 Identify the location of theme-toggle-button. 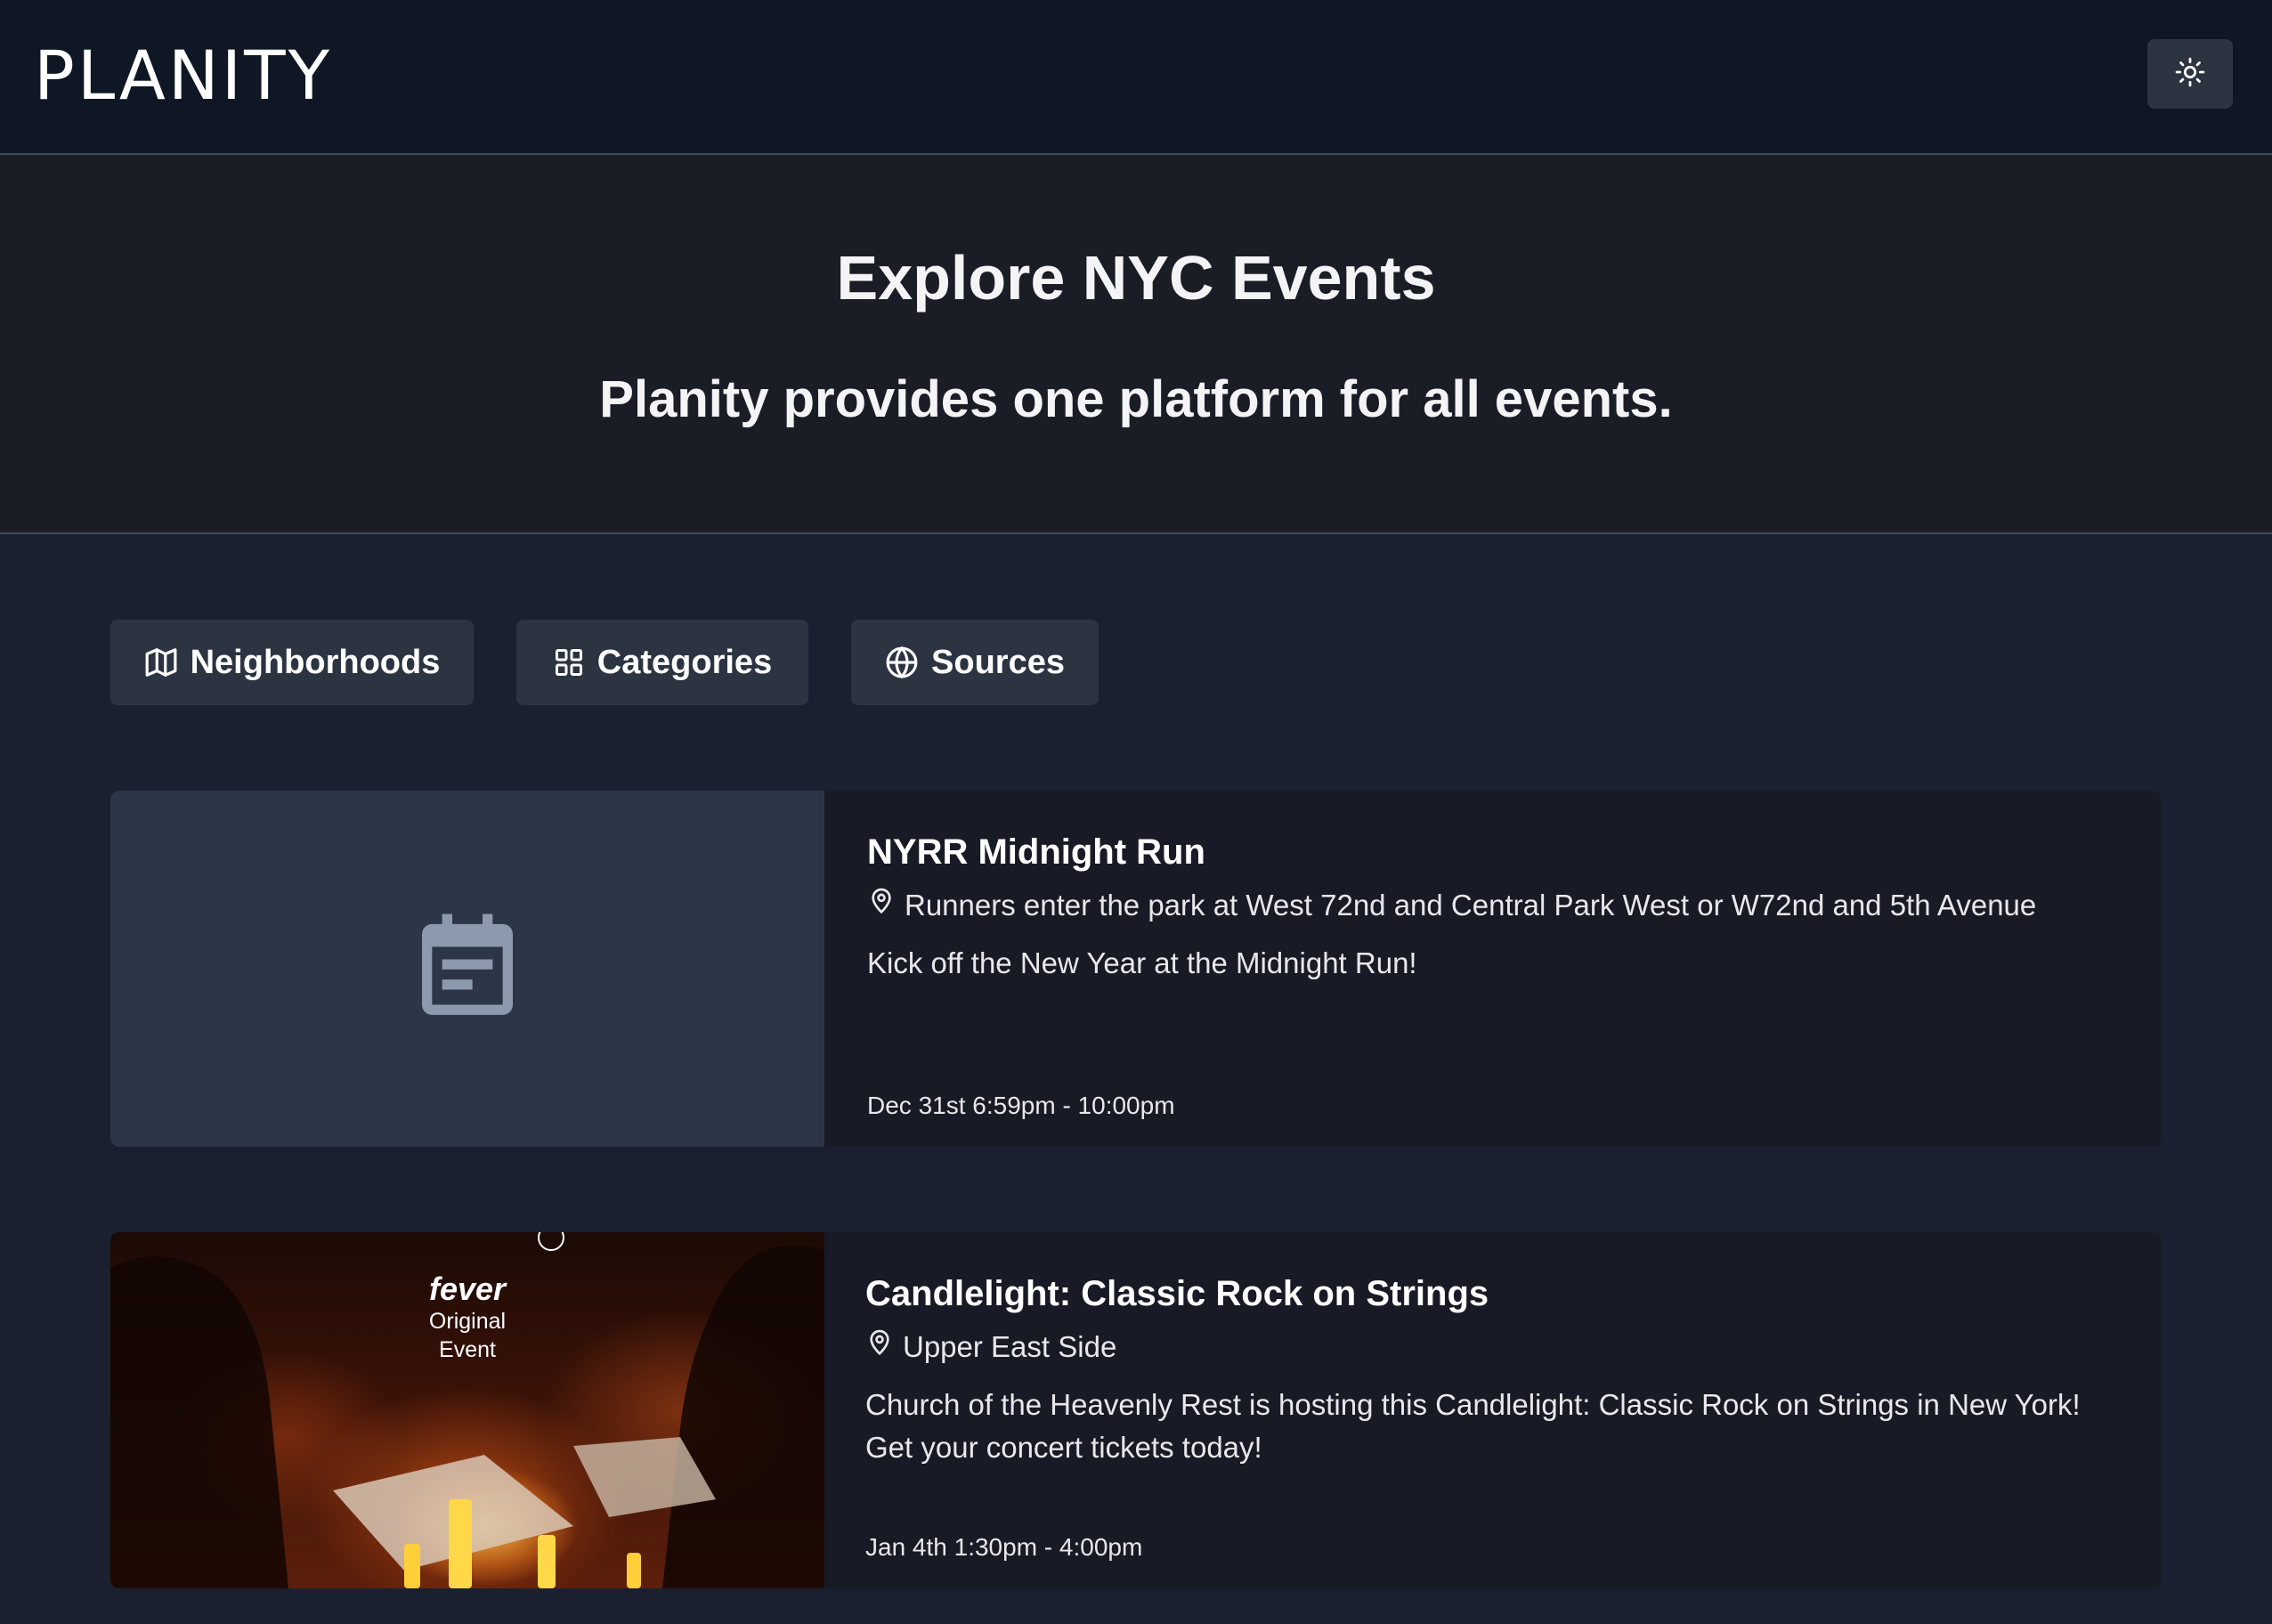
(2190, 74).